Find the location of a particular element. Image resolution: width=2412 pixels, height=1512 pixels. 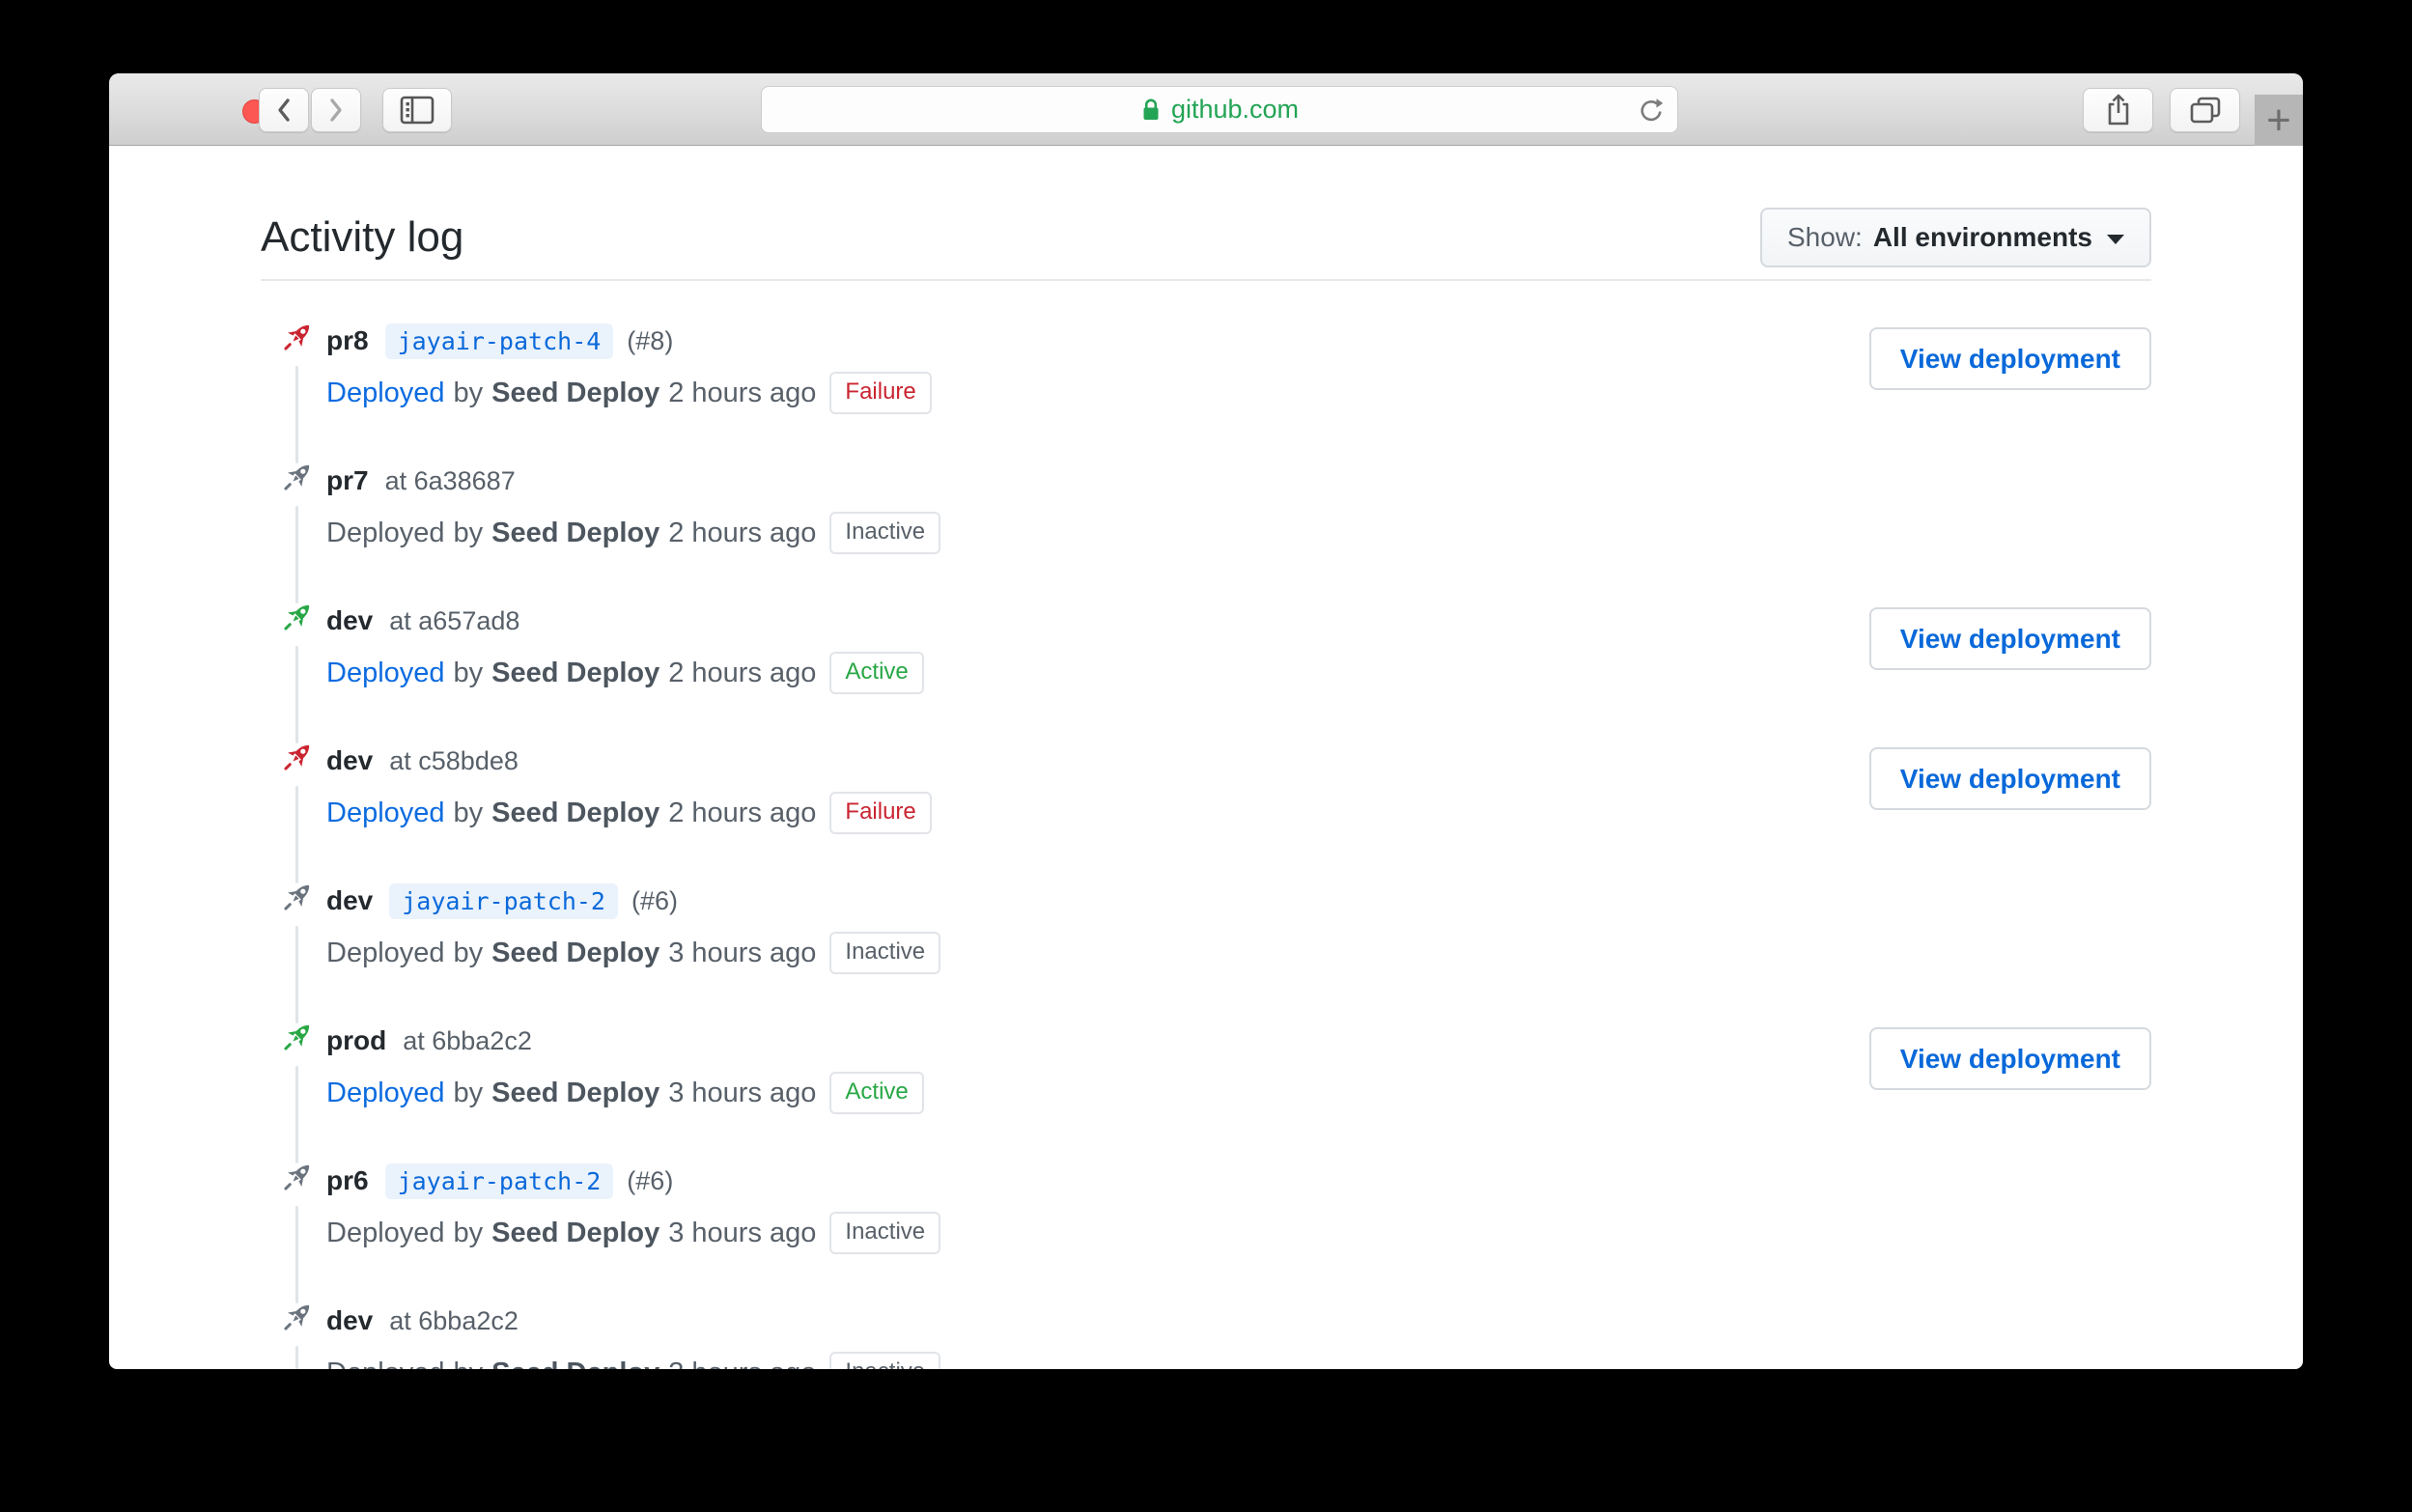

forward-button is located at coordinates (336, 110).